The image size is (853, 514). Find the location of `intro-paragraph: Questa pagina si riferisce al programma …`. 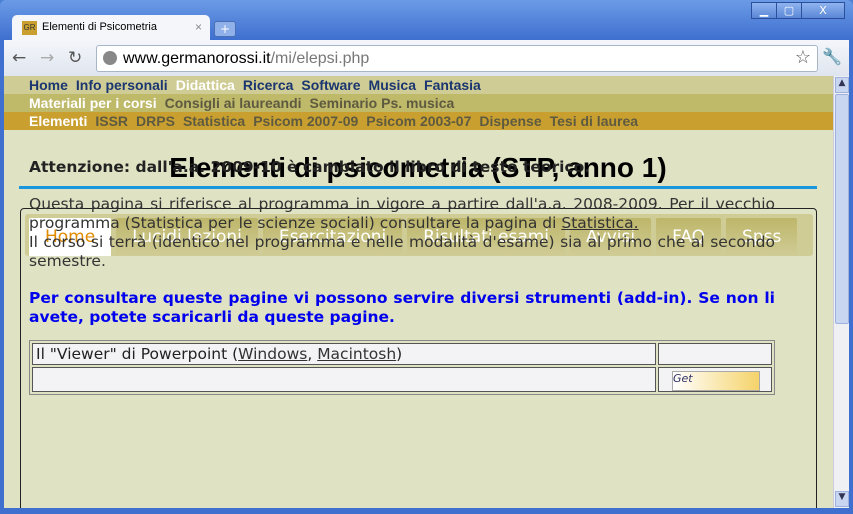

intro-paragraph: Questa pagina si riferisce al programma … is located at coordinates (402, 214).